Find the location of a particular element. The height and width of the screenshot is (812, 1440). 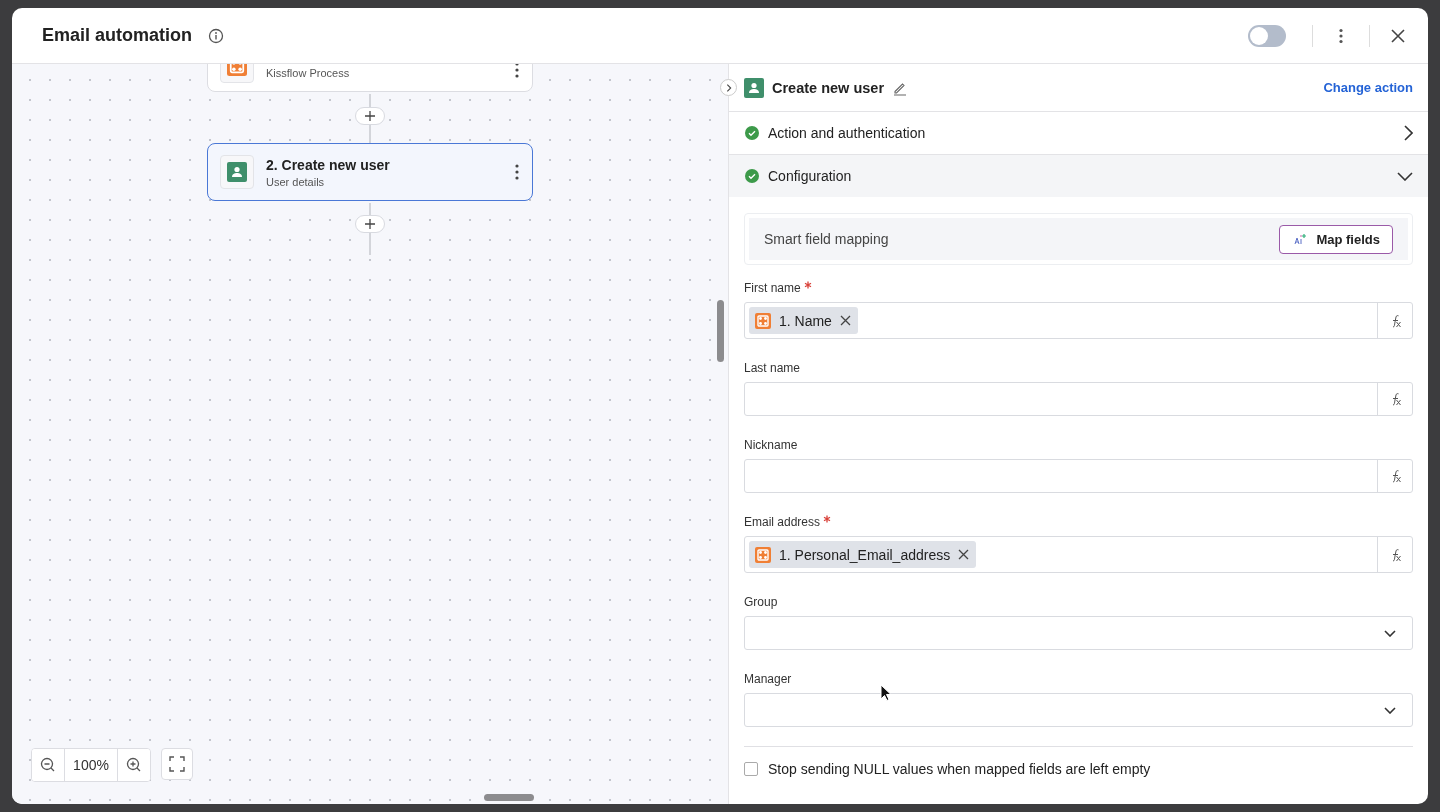

smart-mapping-label: Smart field mapping is located at coordinates (826, 239).